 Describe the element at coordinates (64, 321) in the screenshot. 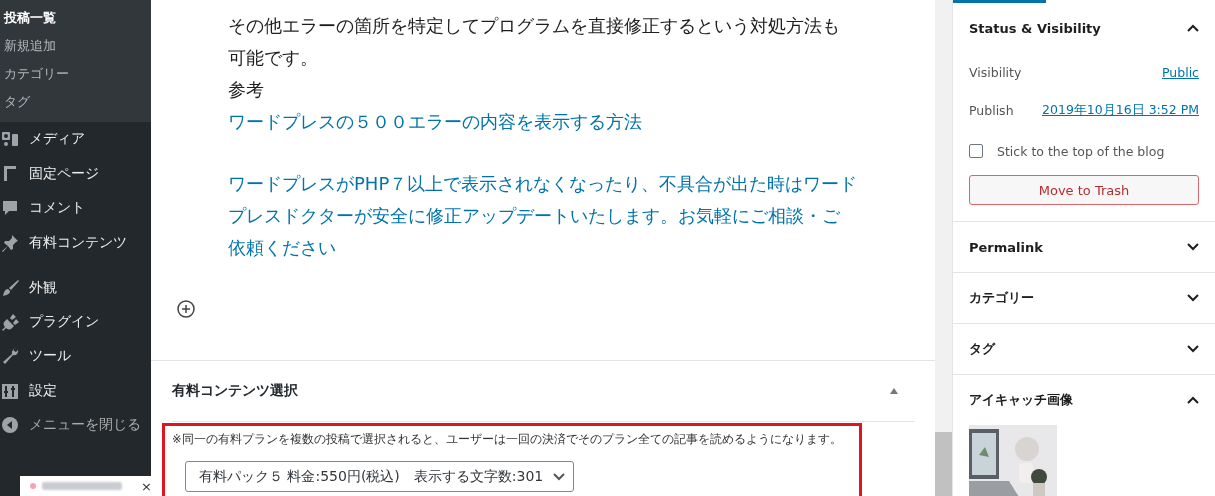

I see `menu-item: プラグイン` at that location.